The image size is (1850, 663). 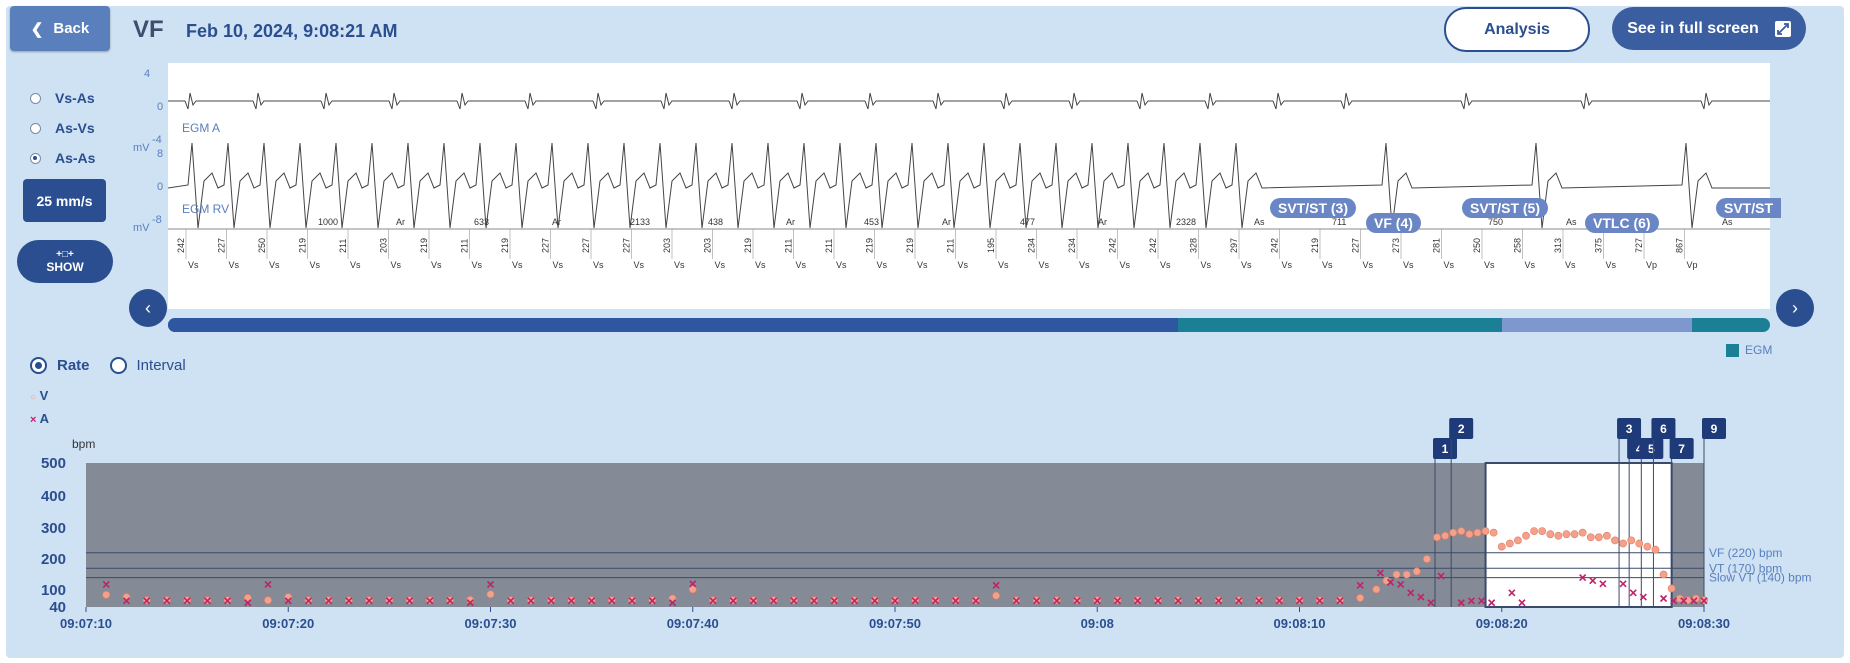 What do you see at coordinates (1745, 553) in the screenshot?
I see `threshold-label: VF (220) bpm` at bounding box center [1745, 553].